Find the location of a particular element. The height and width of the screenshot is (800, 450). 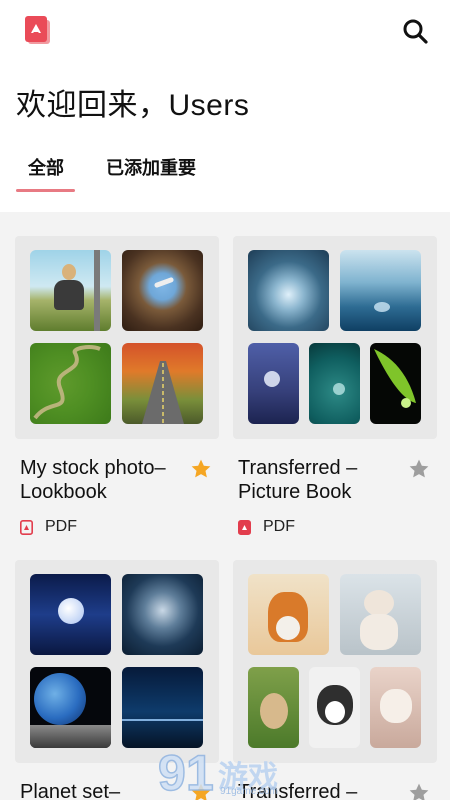

top-bar is located at coordinates (225, 32).